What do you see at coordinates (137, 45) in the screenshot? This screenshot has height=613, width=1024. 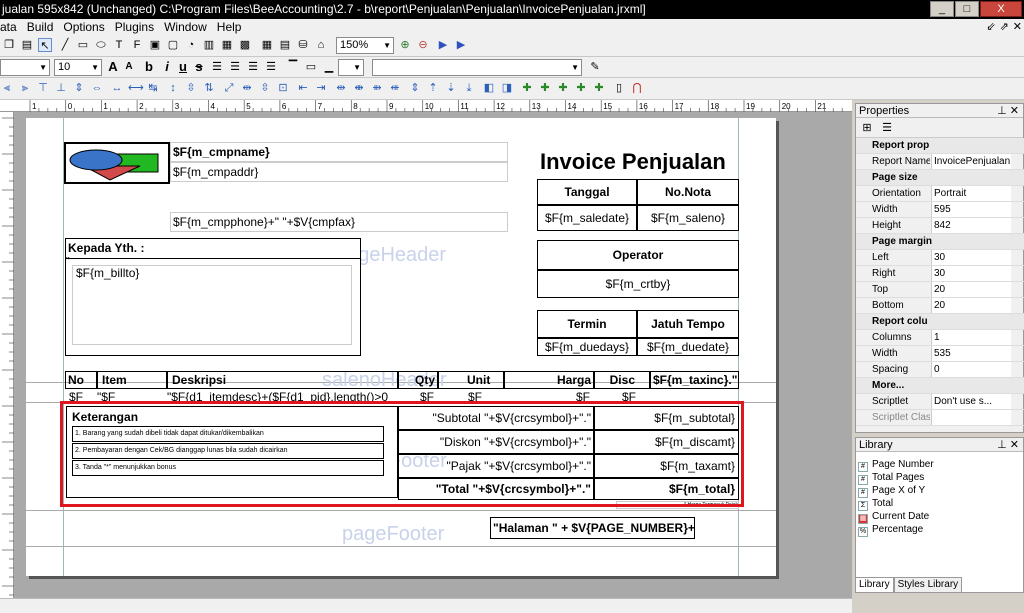 I see `field-tool-icon: F` at bounding box center [137, 45].